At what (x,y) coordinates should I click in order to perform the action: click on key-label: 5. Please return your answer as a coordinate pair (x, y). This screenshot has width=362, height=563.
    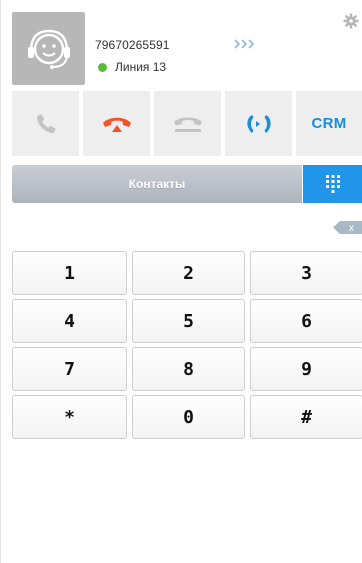
    Looking at the image, I should click on (188, 321).